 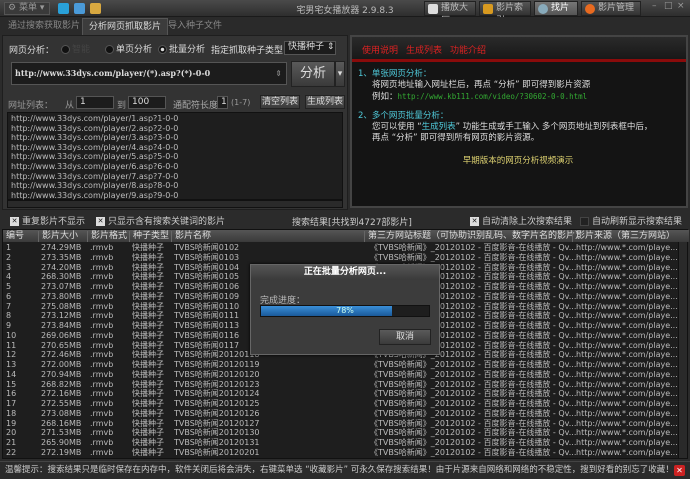 I want to click on url-dropdown-icon: ⇕, so click(x=278, y=73).